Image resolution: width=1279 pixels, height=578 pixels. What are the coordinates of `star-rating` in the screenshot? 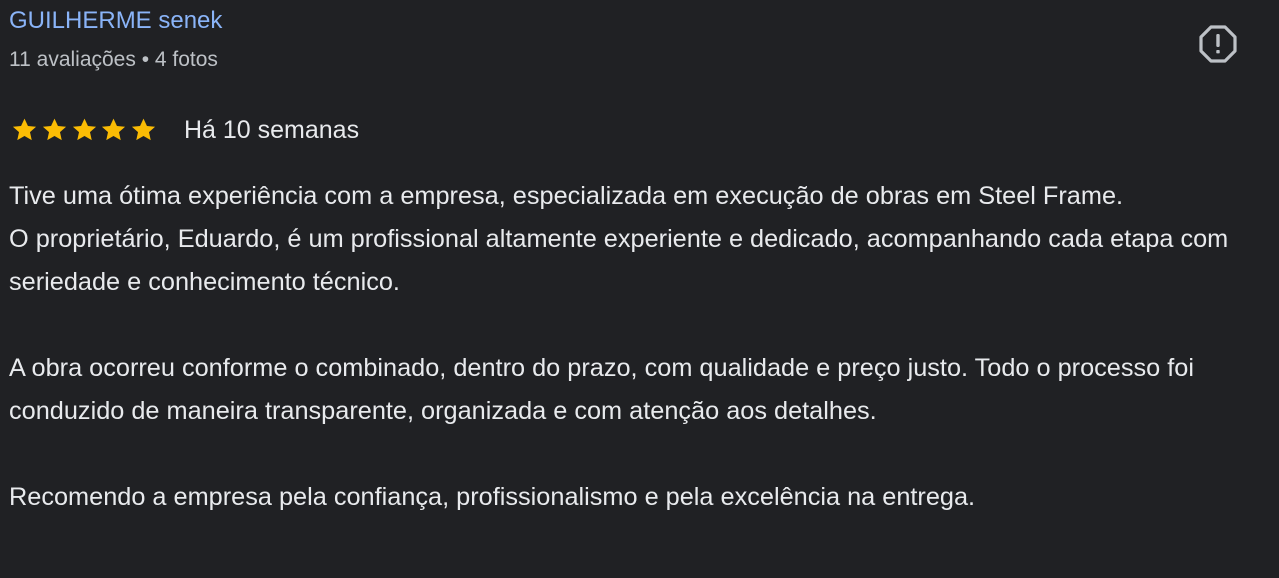 It's located at (84, 130).